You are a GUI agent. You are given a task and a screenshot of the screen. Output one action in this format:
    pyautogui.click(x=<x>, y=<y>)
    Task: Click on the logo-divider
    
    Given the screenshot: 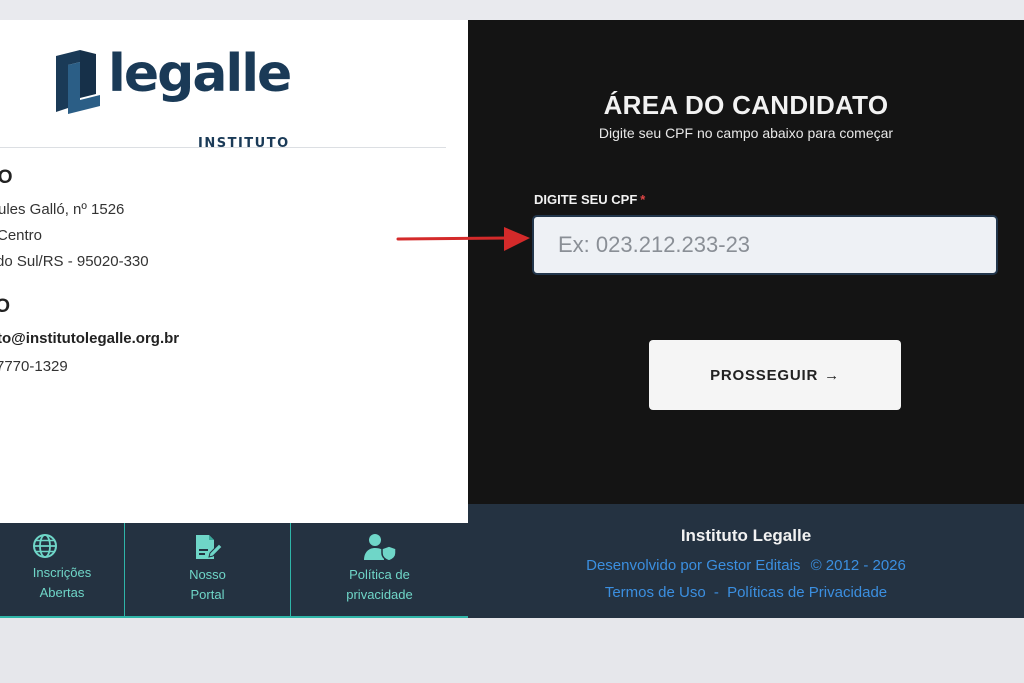 What is the action you would take?
    pyautogui.click(x=223, y=147)
    